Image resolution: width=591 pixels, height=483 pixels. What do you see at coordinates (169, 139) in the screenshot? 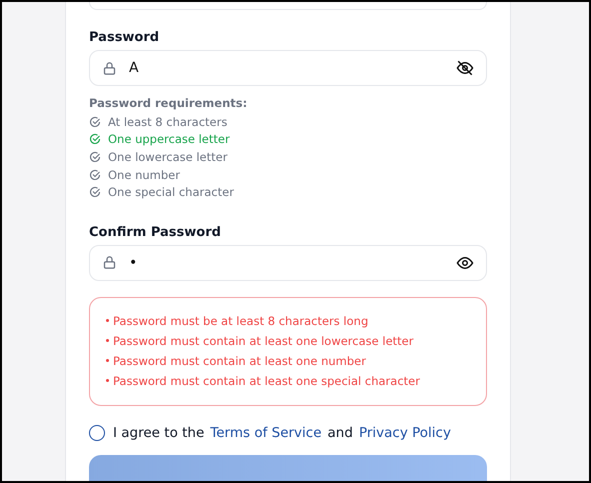
I see `requirement-text: One uppercase letter` at bounding box center [169, 139].